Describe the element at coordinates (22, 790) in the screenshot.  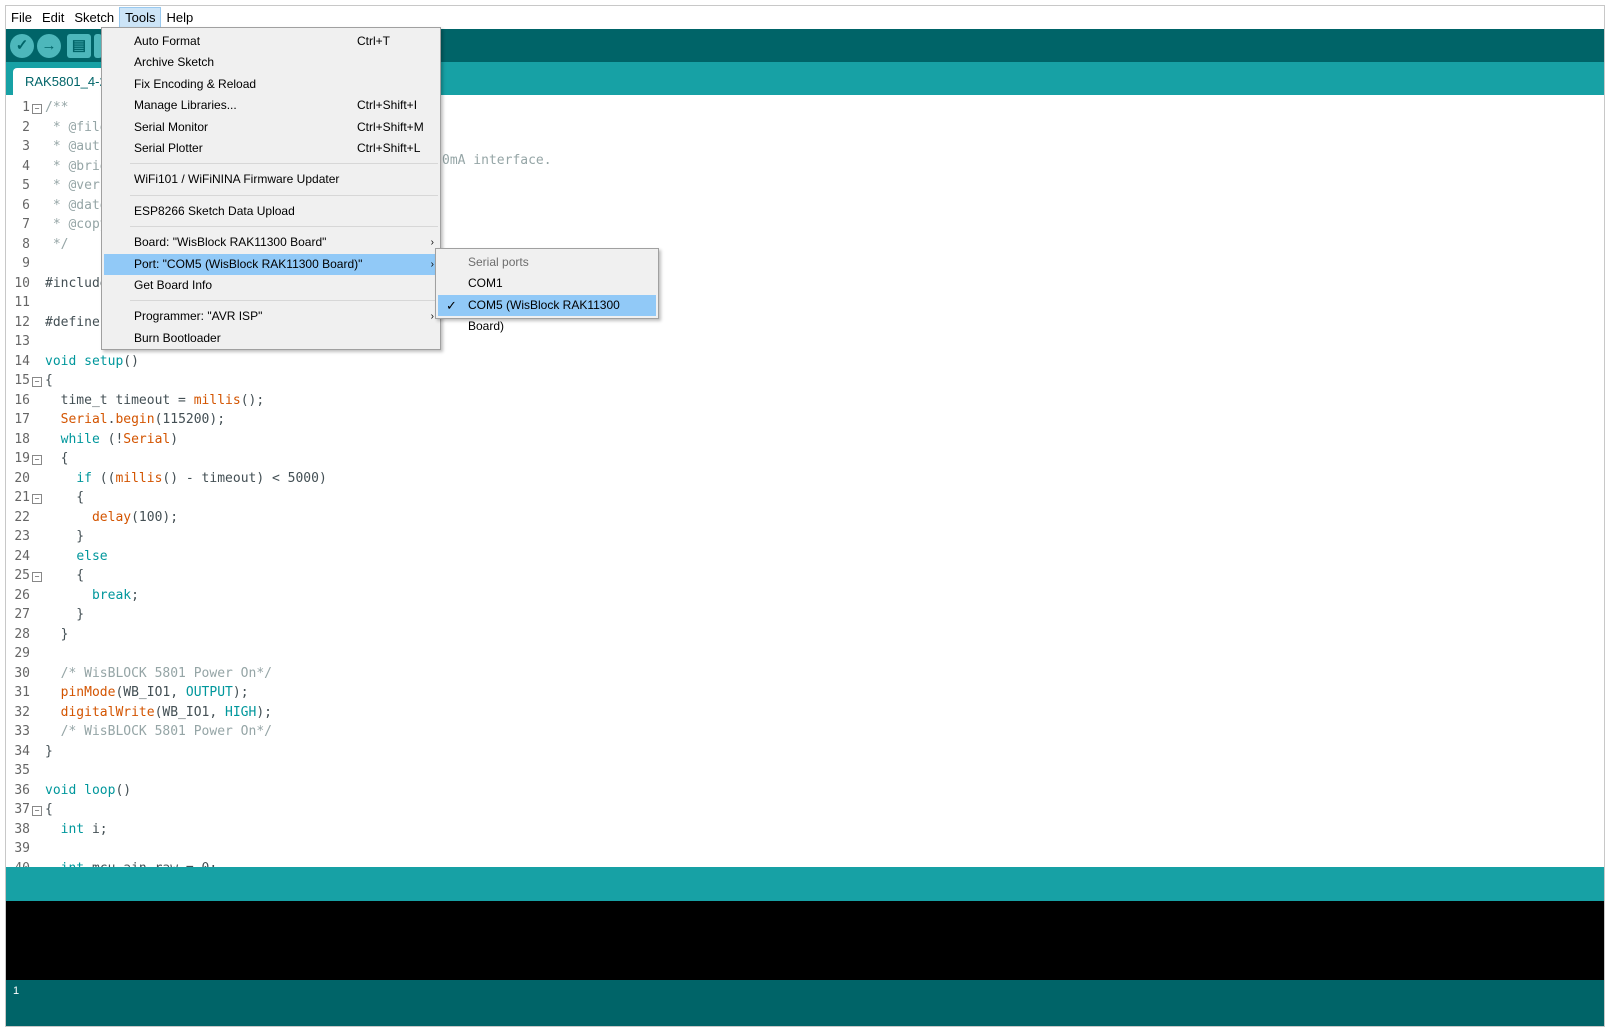
I see `line-number: 36` at that location.